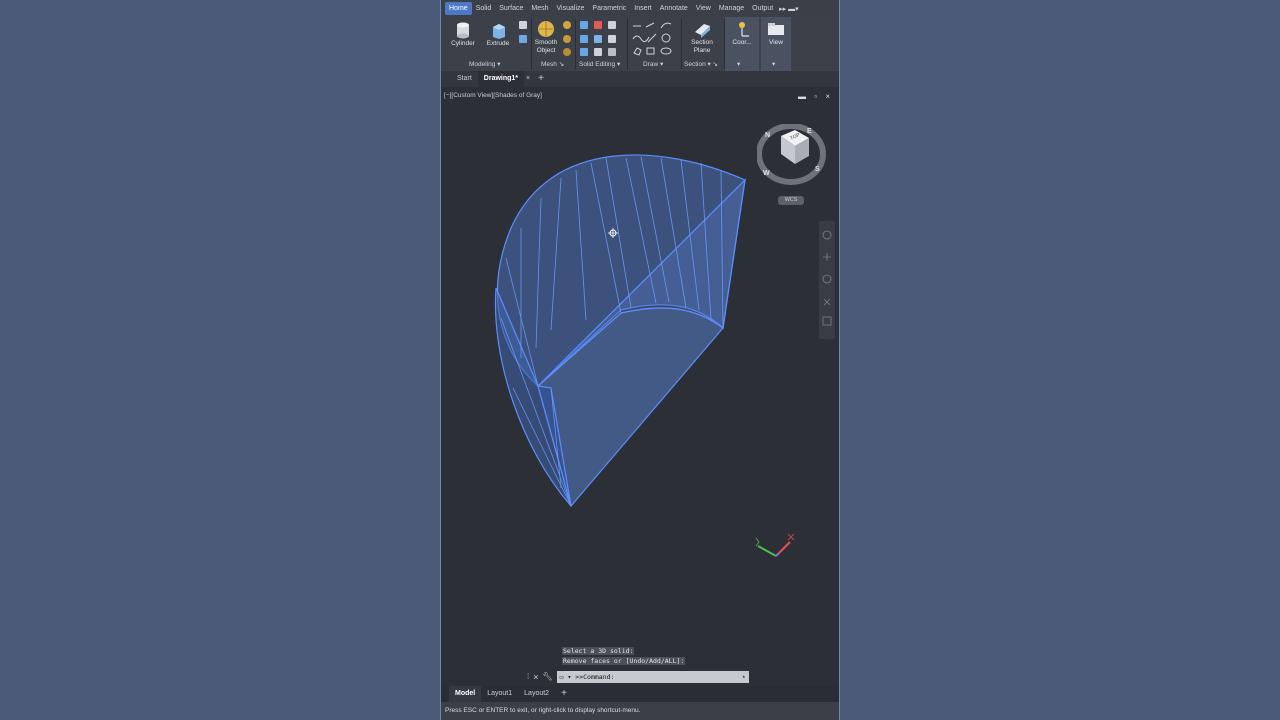 The width and height of the screenshot is (1280, 720). I want to click on tab-view: View, so click(703, 8).